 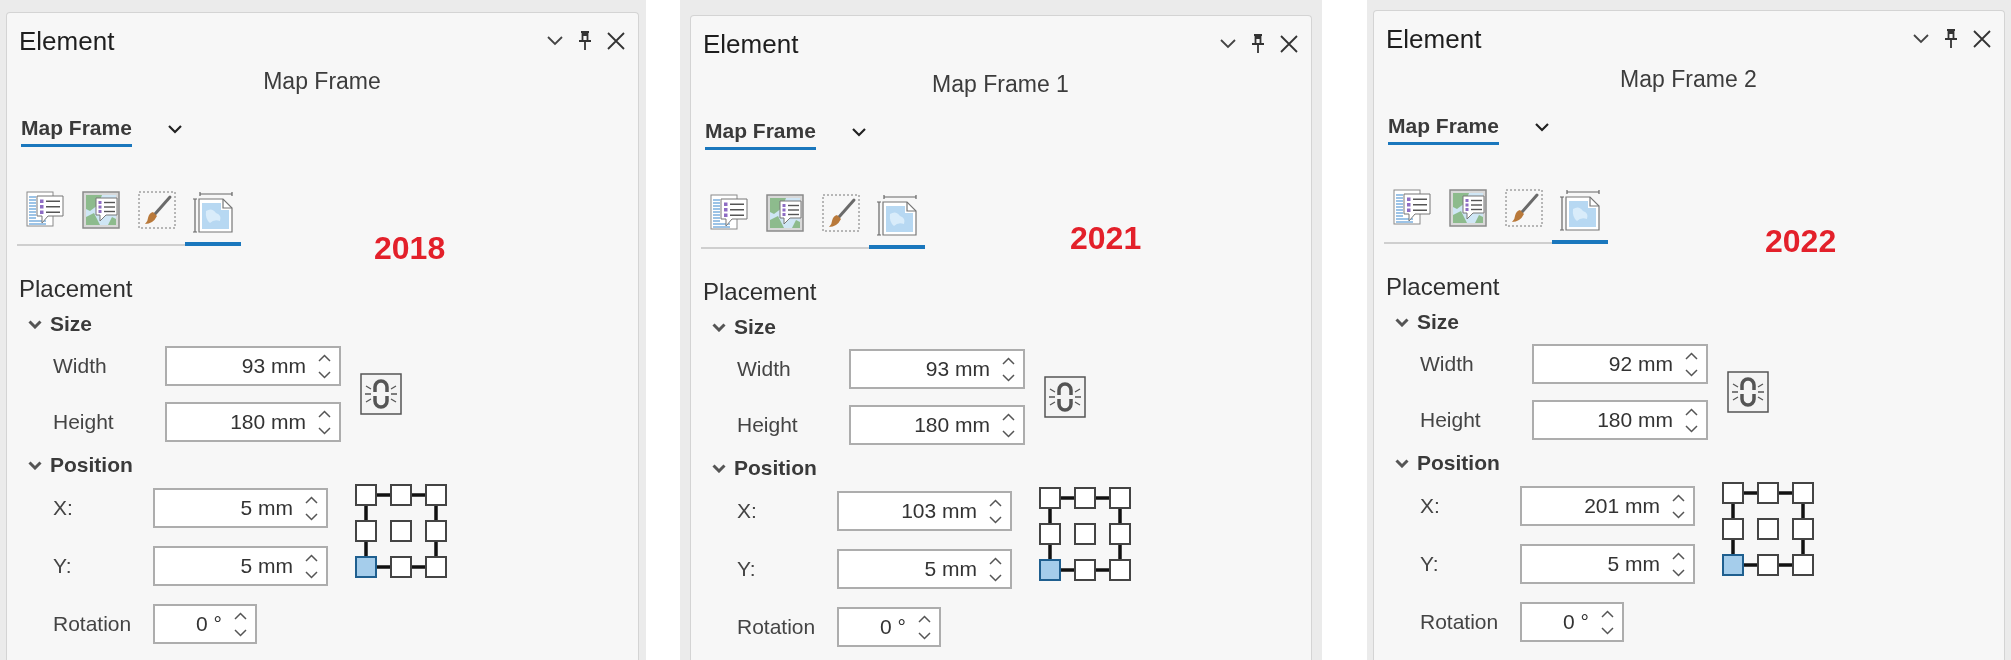 I want to click on number-field: 201 mm, so click(x=1607, y=506).